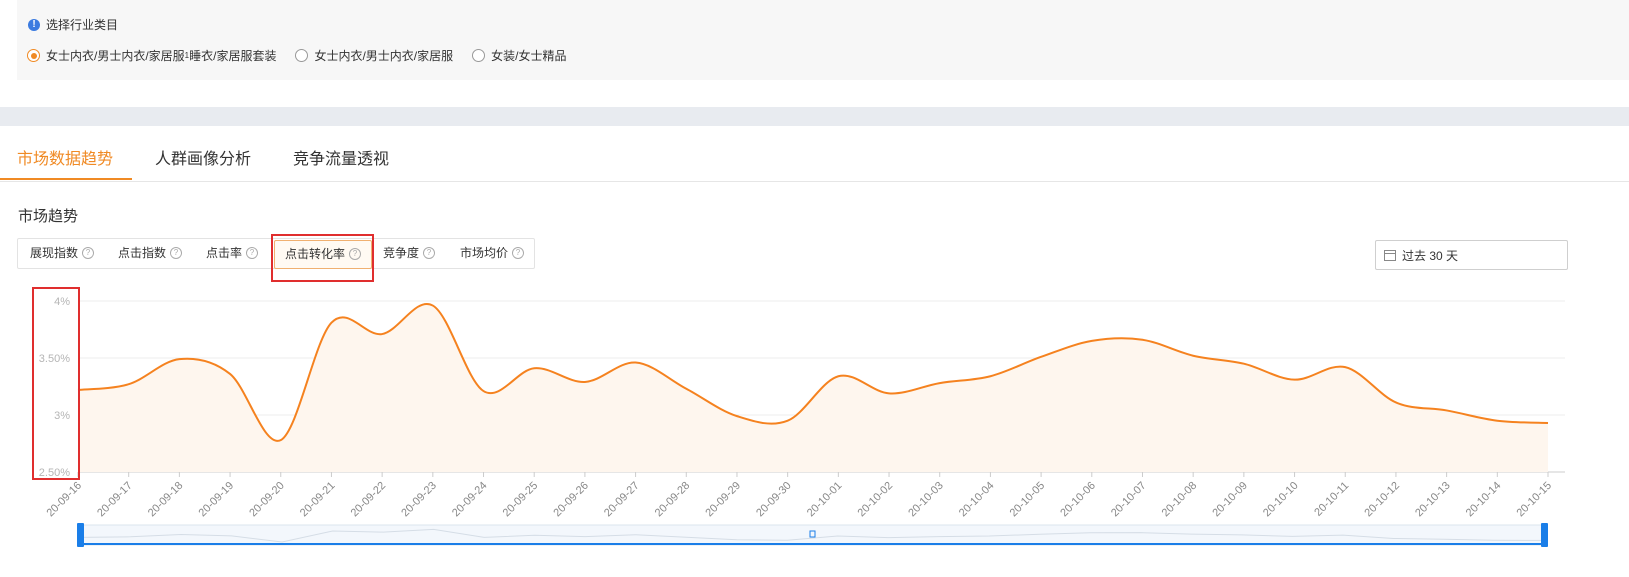 The image size is (1629, 577). I want to click on radio-checked-icon, so click(33, 55).